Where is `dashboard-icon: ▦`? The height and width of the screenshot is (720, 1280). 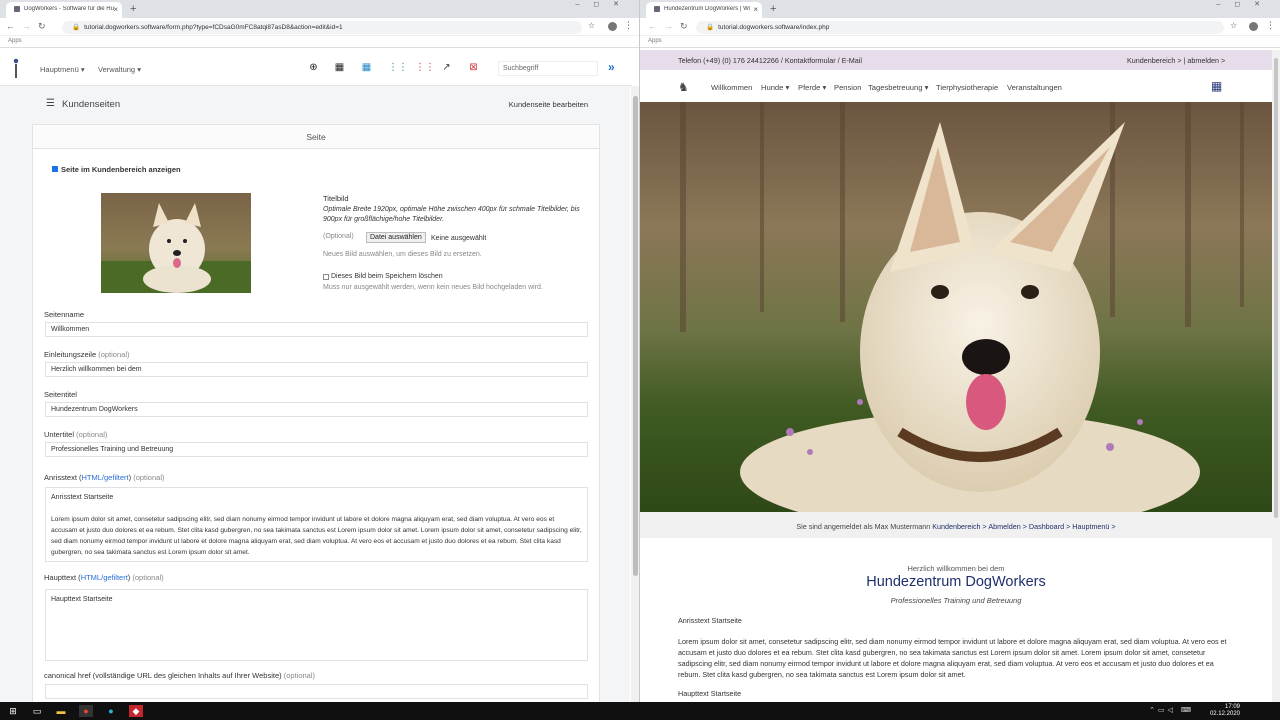
dashboard-icon: ▦ is located at coordinates (366, 67).